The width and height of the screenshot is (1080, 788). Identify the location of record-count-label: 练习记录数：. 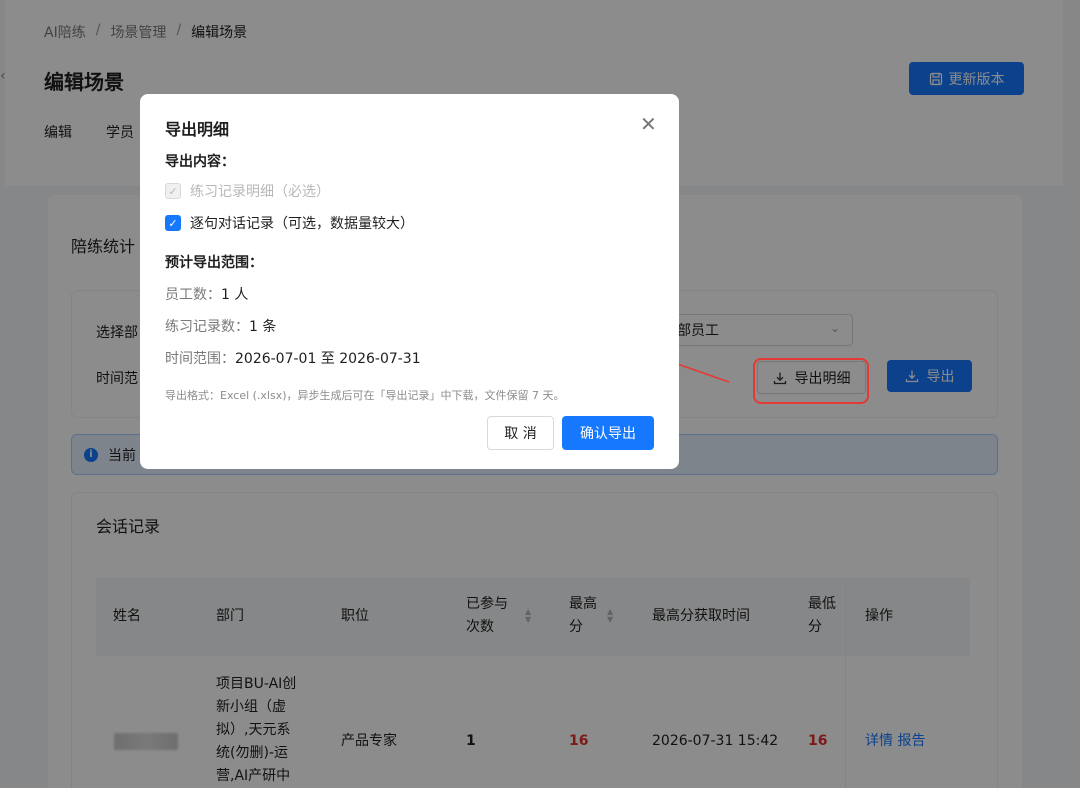
(207, 327).